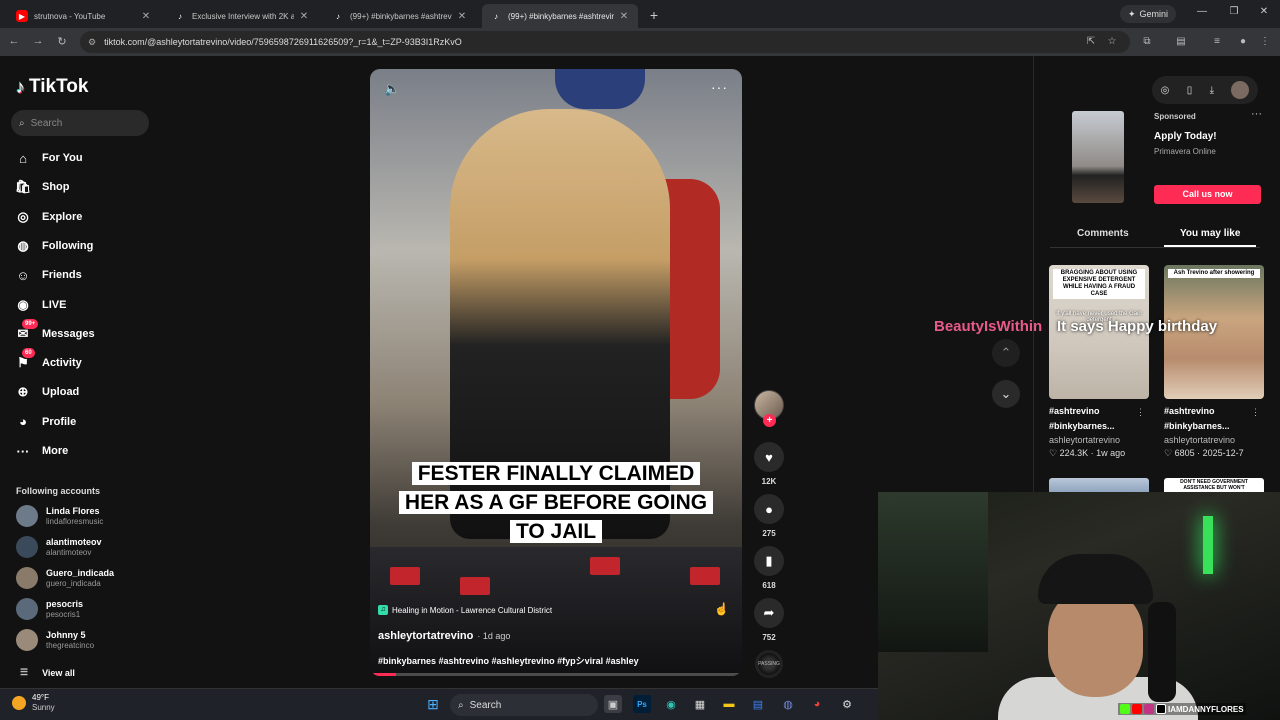 This screenshot has height=720, width=1280. What do you see at coordinates (41, 451) in the screenshot?
I see `sidebar-item-more: ··· More` at bounding box center [41, 451].